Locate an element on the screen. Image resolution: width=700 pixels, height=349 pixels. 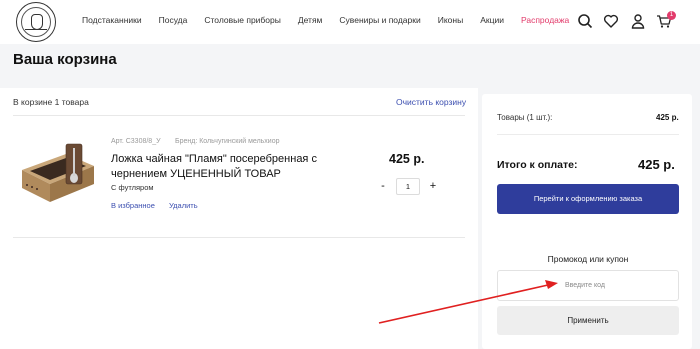
quantity-increase-button: + is located at coordinates (433, 186).